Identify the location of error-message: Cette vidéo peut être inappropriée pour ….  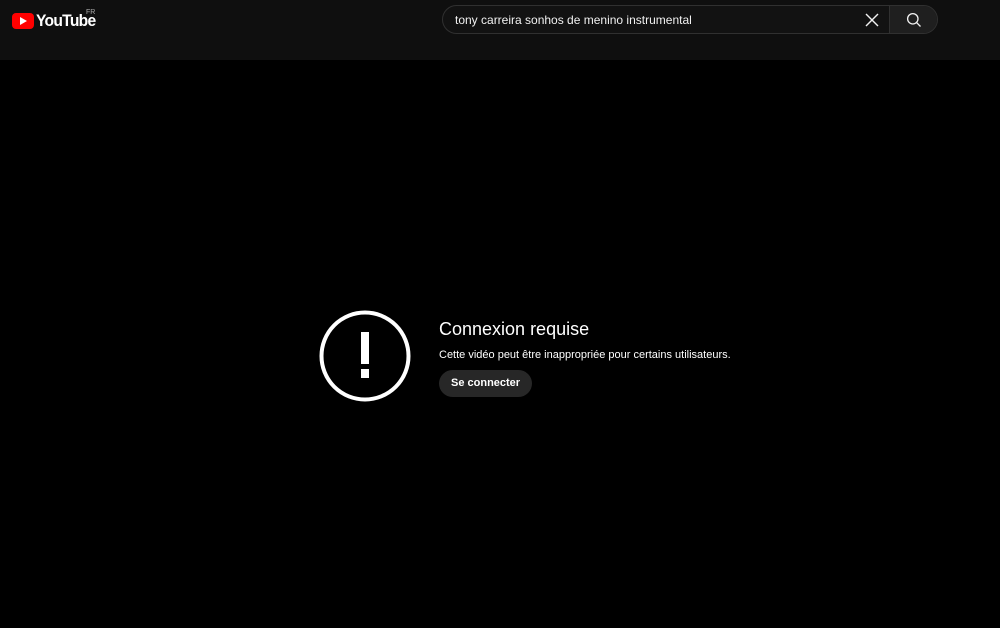
(585, 355).